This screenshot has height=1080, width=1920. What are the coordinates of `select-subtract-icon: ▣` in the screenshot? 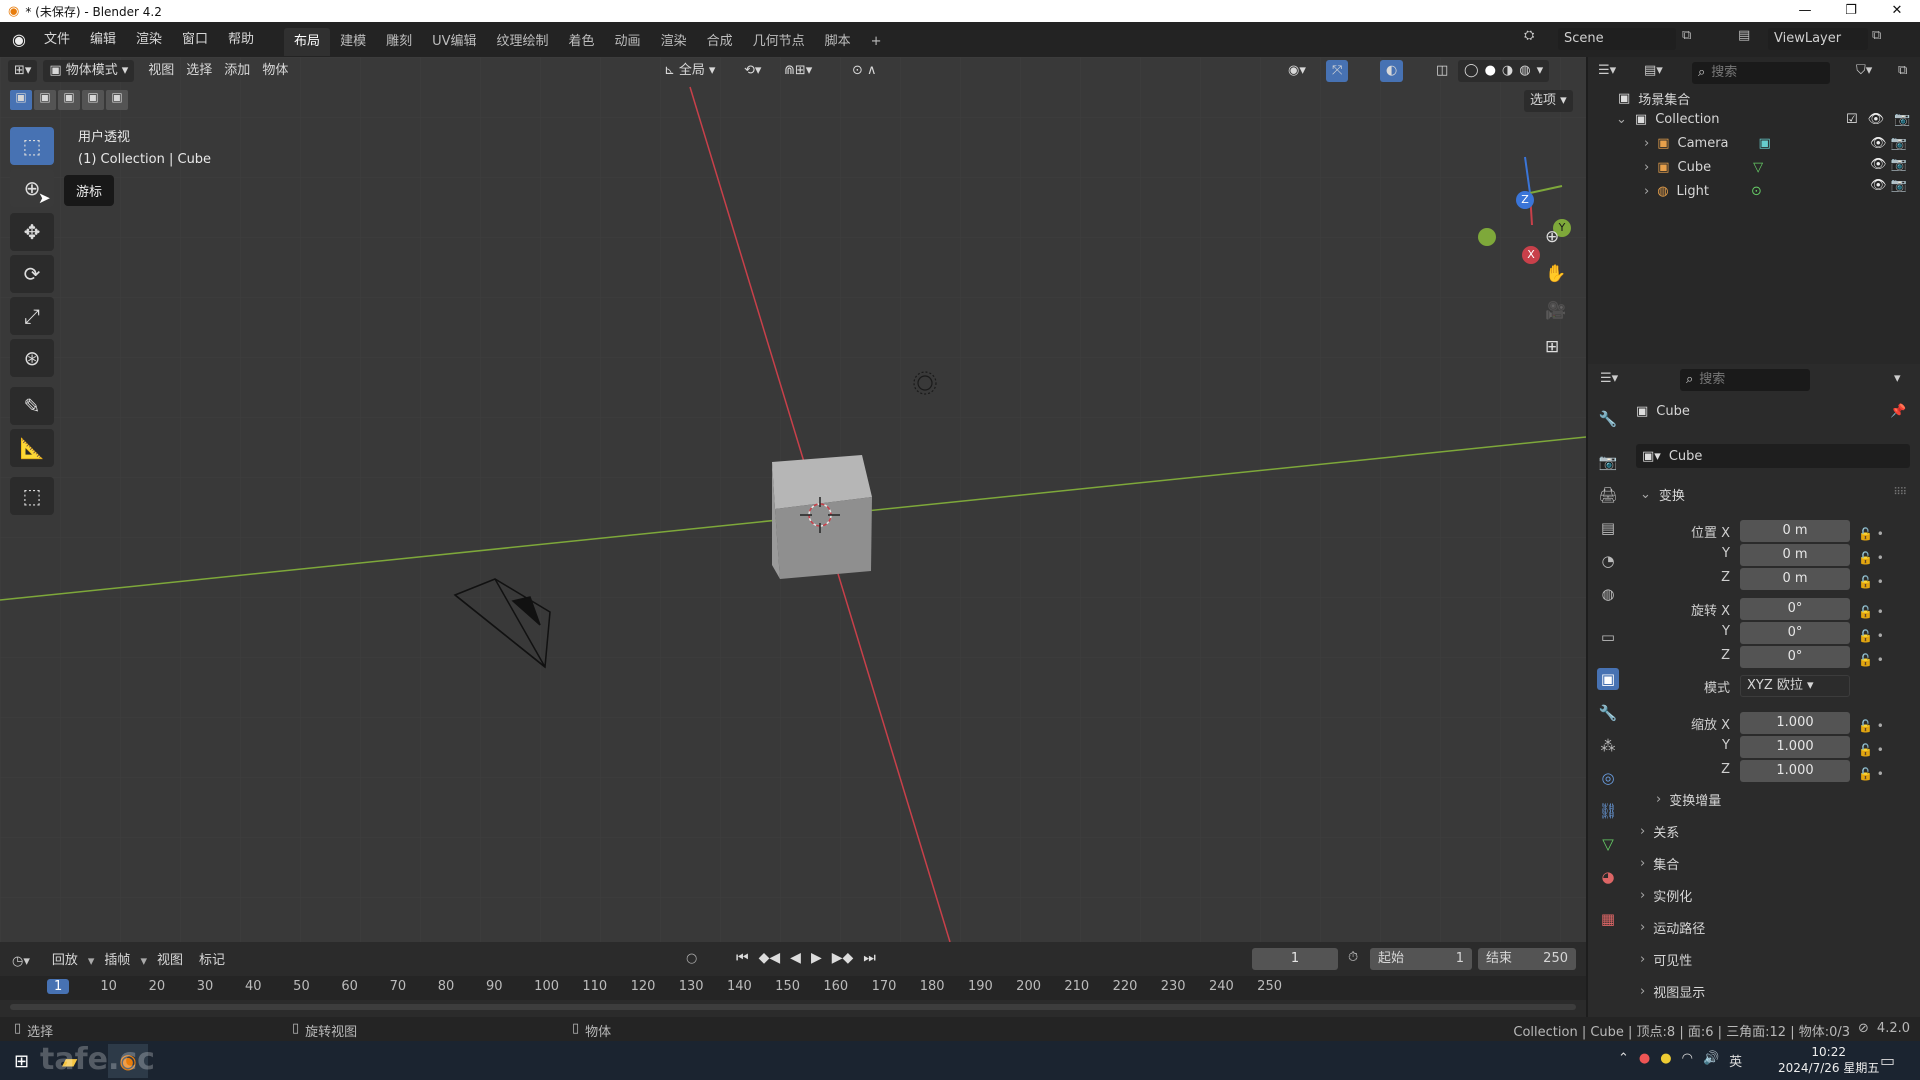 It's located at (69, 100).